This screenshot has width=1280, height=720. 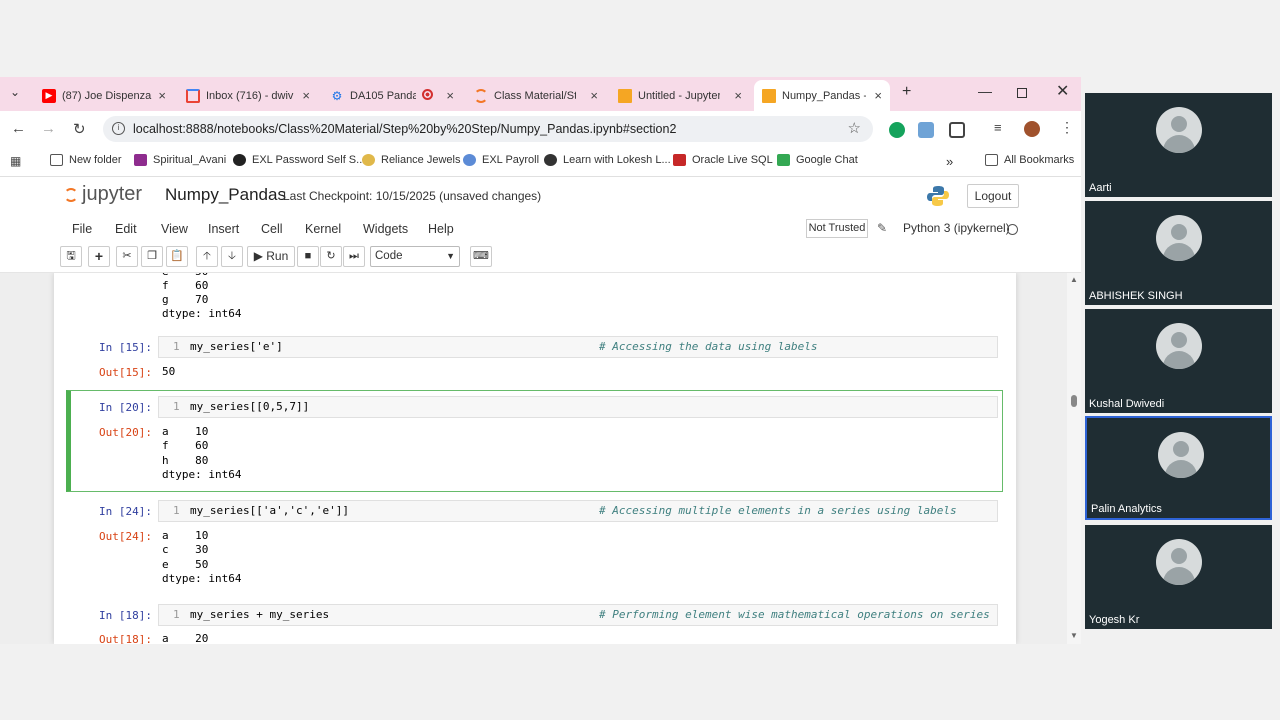 What do you see at coordinates (118, 128) in the screenshot?
I see `info-icon: i` at bounding box center [118, 128].